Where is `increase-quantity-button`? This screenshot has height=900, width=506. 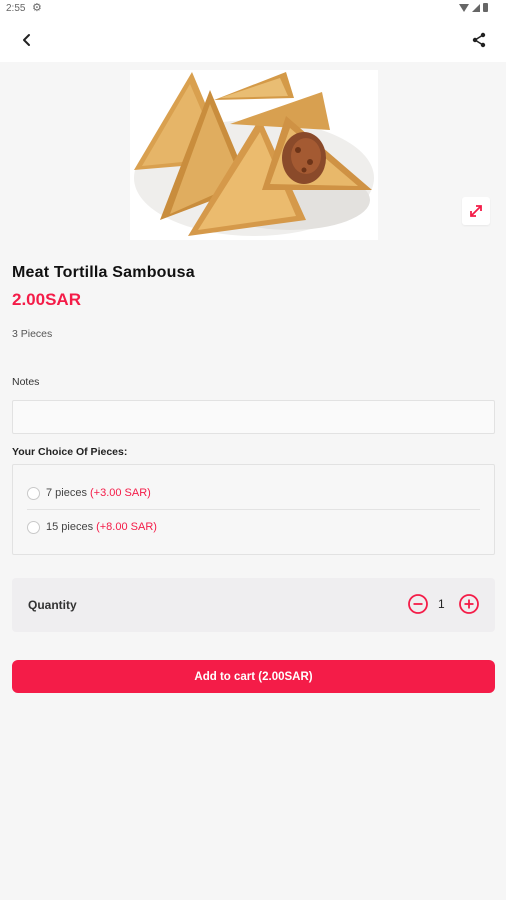
increase-quantity-button is located at coordinates (469, 604).